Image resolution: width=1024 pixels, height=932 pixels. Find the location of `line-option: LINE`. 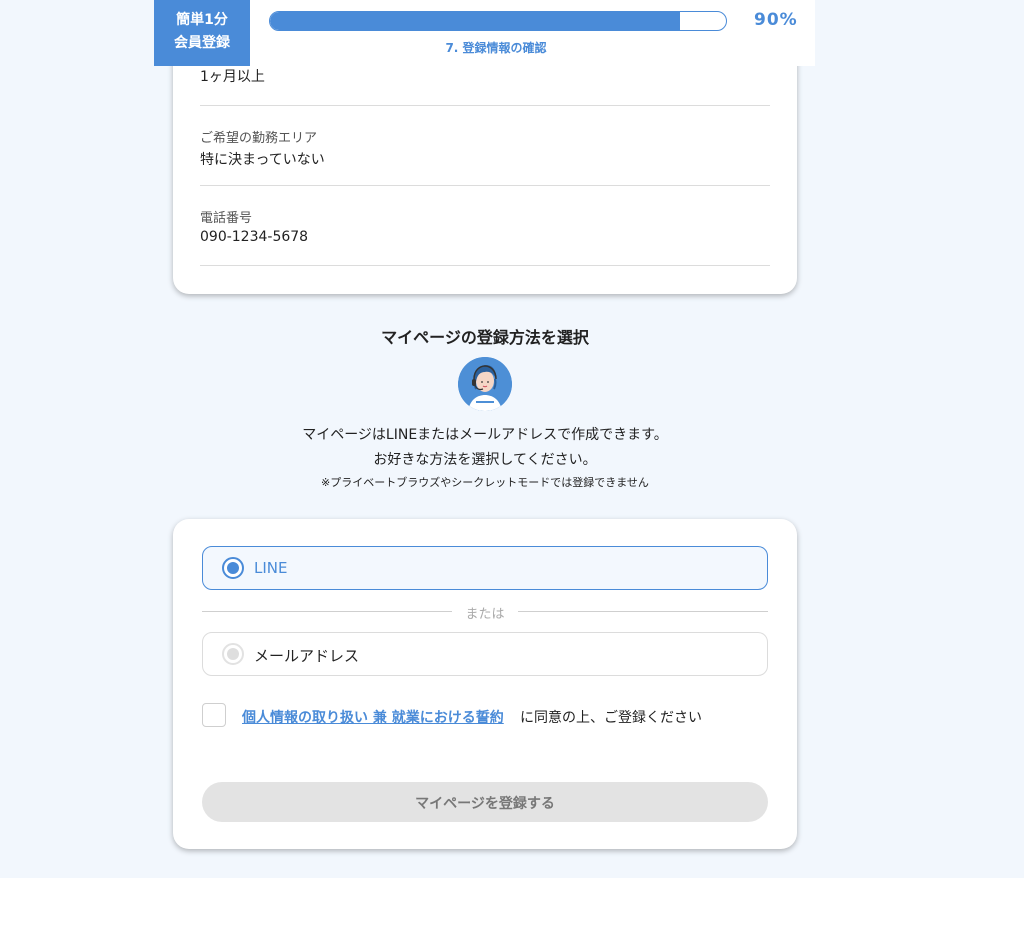

line-option: LINE is located at coordinates (485, 568).